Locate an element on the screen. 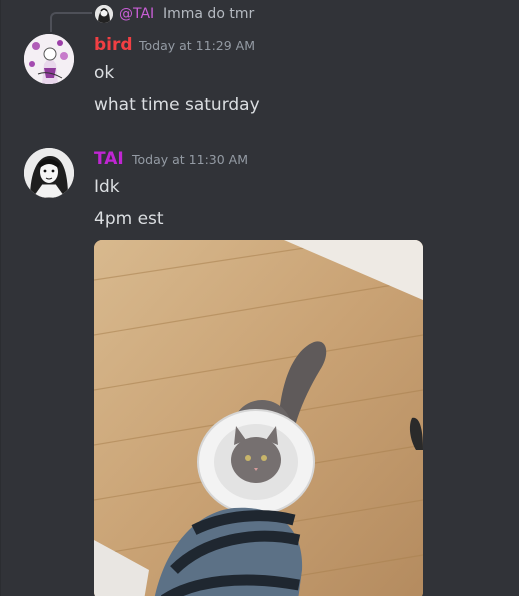 The image size is (519, 596). avatar-bird is located at coordinates (49, 59).